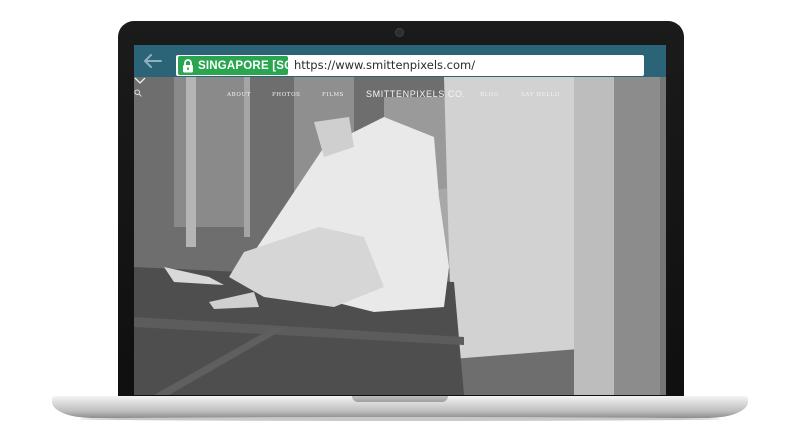 Image resolution: width=800 pixels, height=440 pixels. What do you see at coordinates (416, 94) in the screenshot?
I see `site-logo: SMITTENPIXELS CO.` at bounding box center [416, 94].